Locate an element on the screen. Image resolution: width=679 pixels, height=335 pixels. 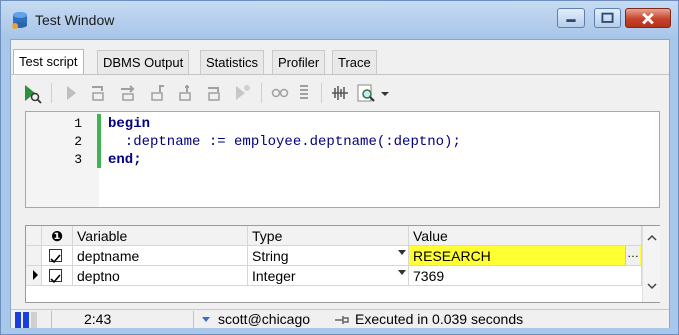
run-to-exception-icon is located at coordinates (186, 93).